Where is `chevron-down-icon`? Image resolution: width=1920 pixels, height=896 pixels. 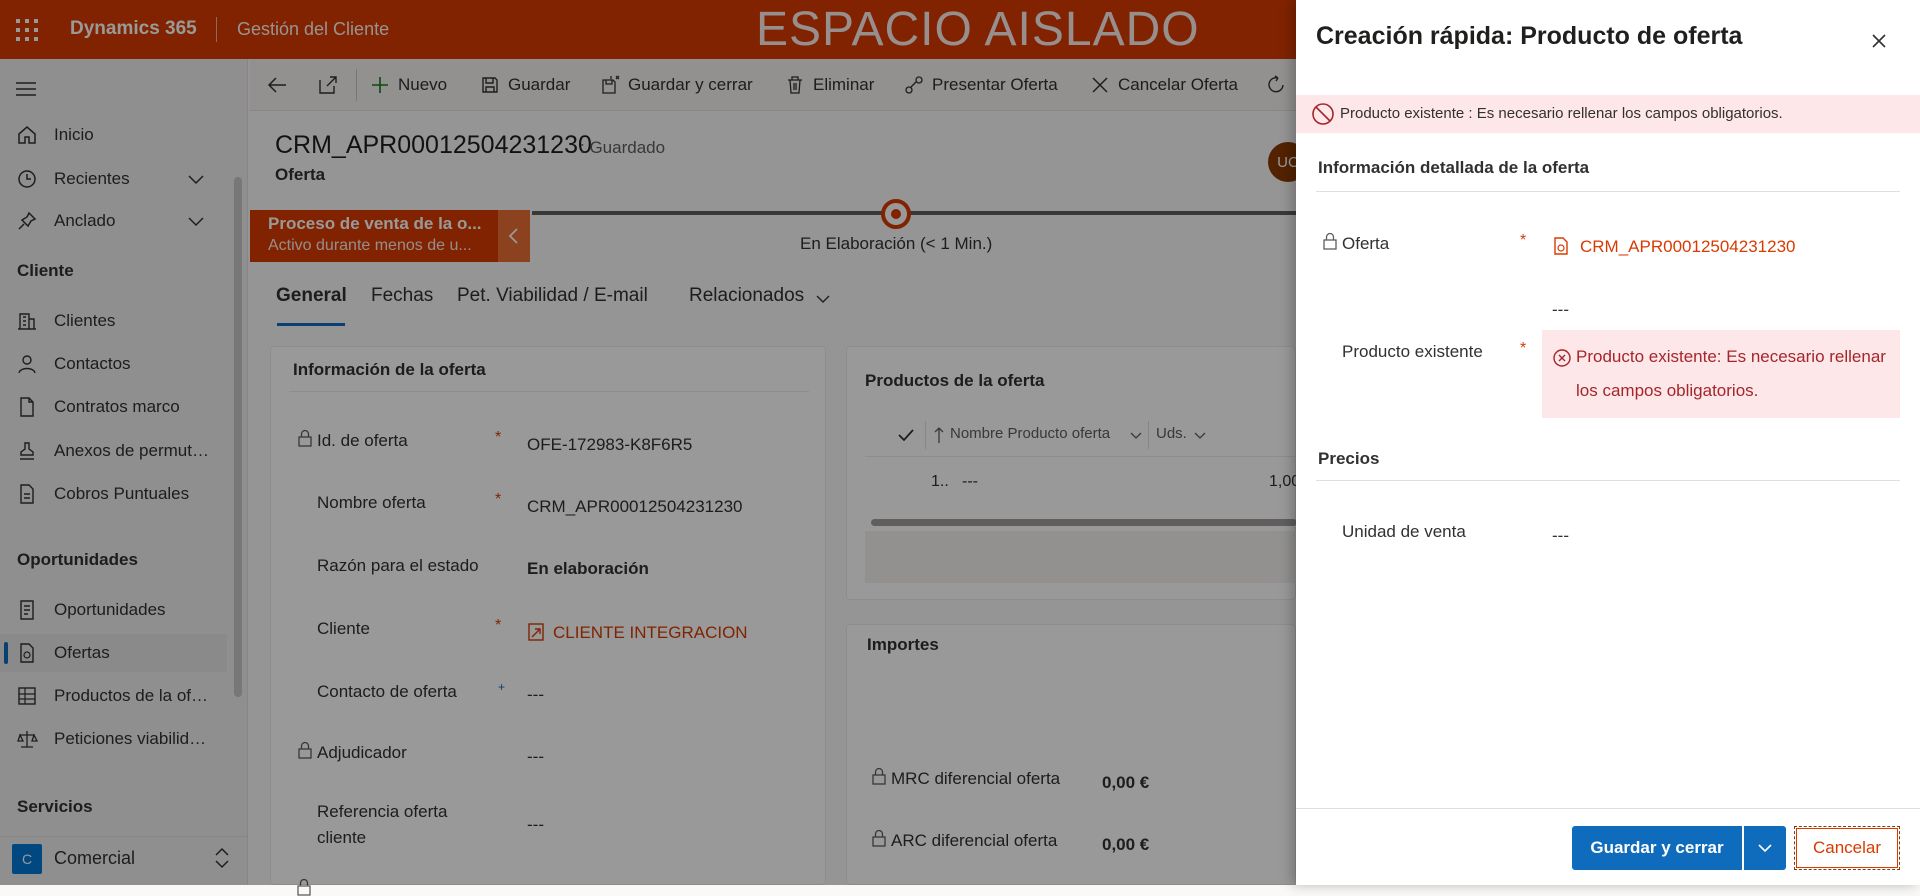
chevron-down-icon is located at coordinates (1765, 848).